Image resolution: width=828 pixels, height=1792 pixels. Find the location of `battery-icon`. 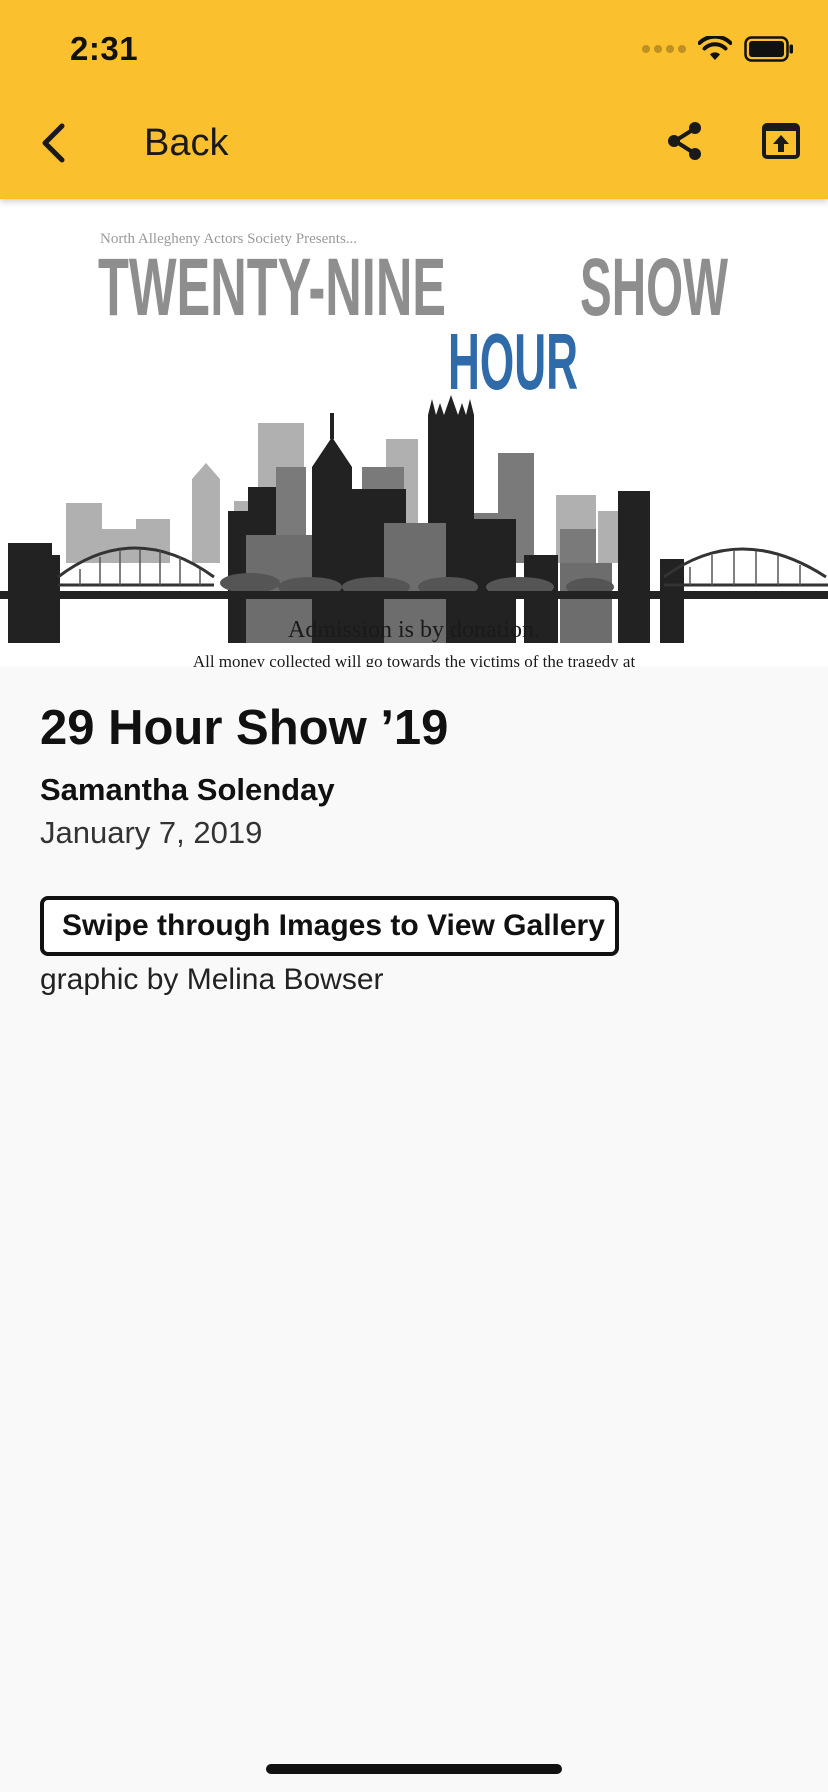

battery-icon is located at coordinates (769, 49).